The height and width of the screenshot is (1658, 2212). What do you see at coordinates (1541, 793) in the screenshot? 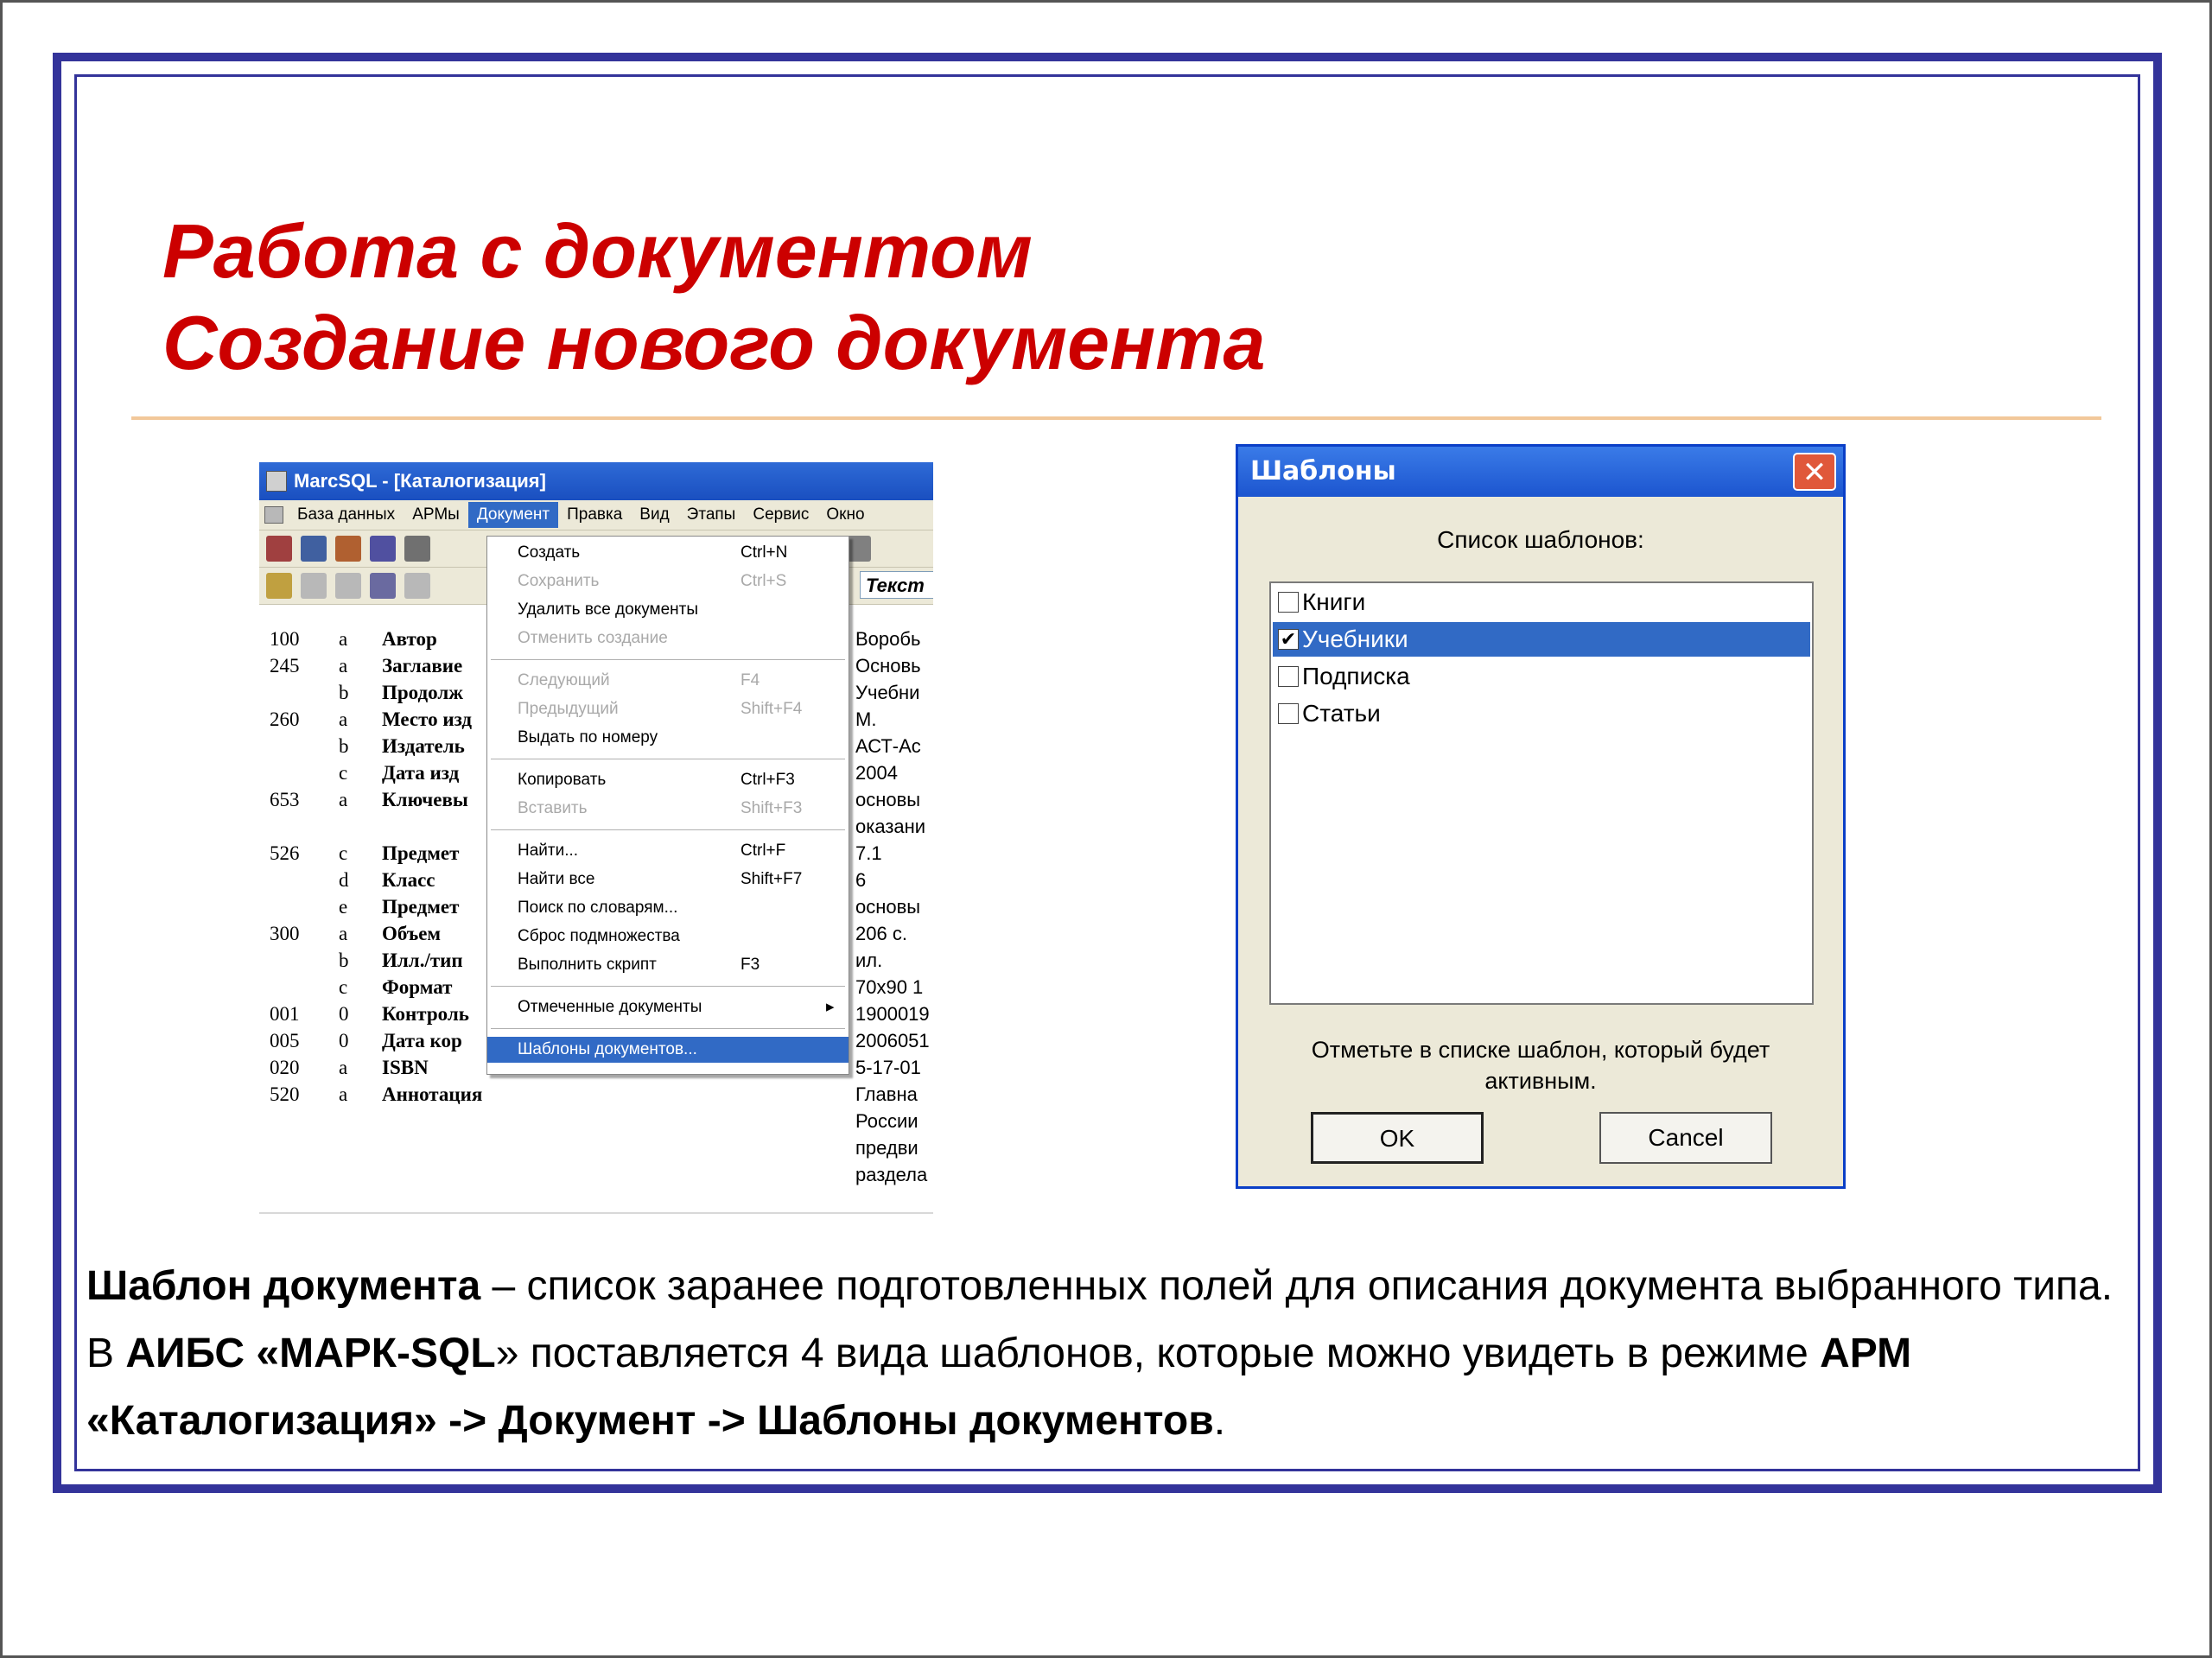
I see `template-listbox: Книги ✔ Учебники Подписка Статьи` at bounding box center [1541, 793].